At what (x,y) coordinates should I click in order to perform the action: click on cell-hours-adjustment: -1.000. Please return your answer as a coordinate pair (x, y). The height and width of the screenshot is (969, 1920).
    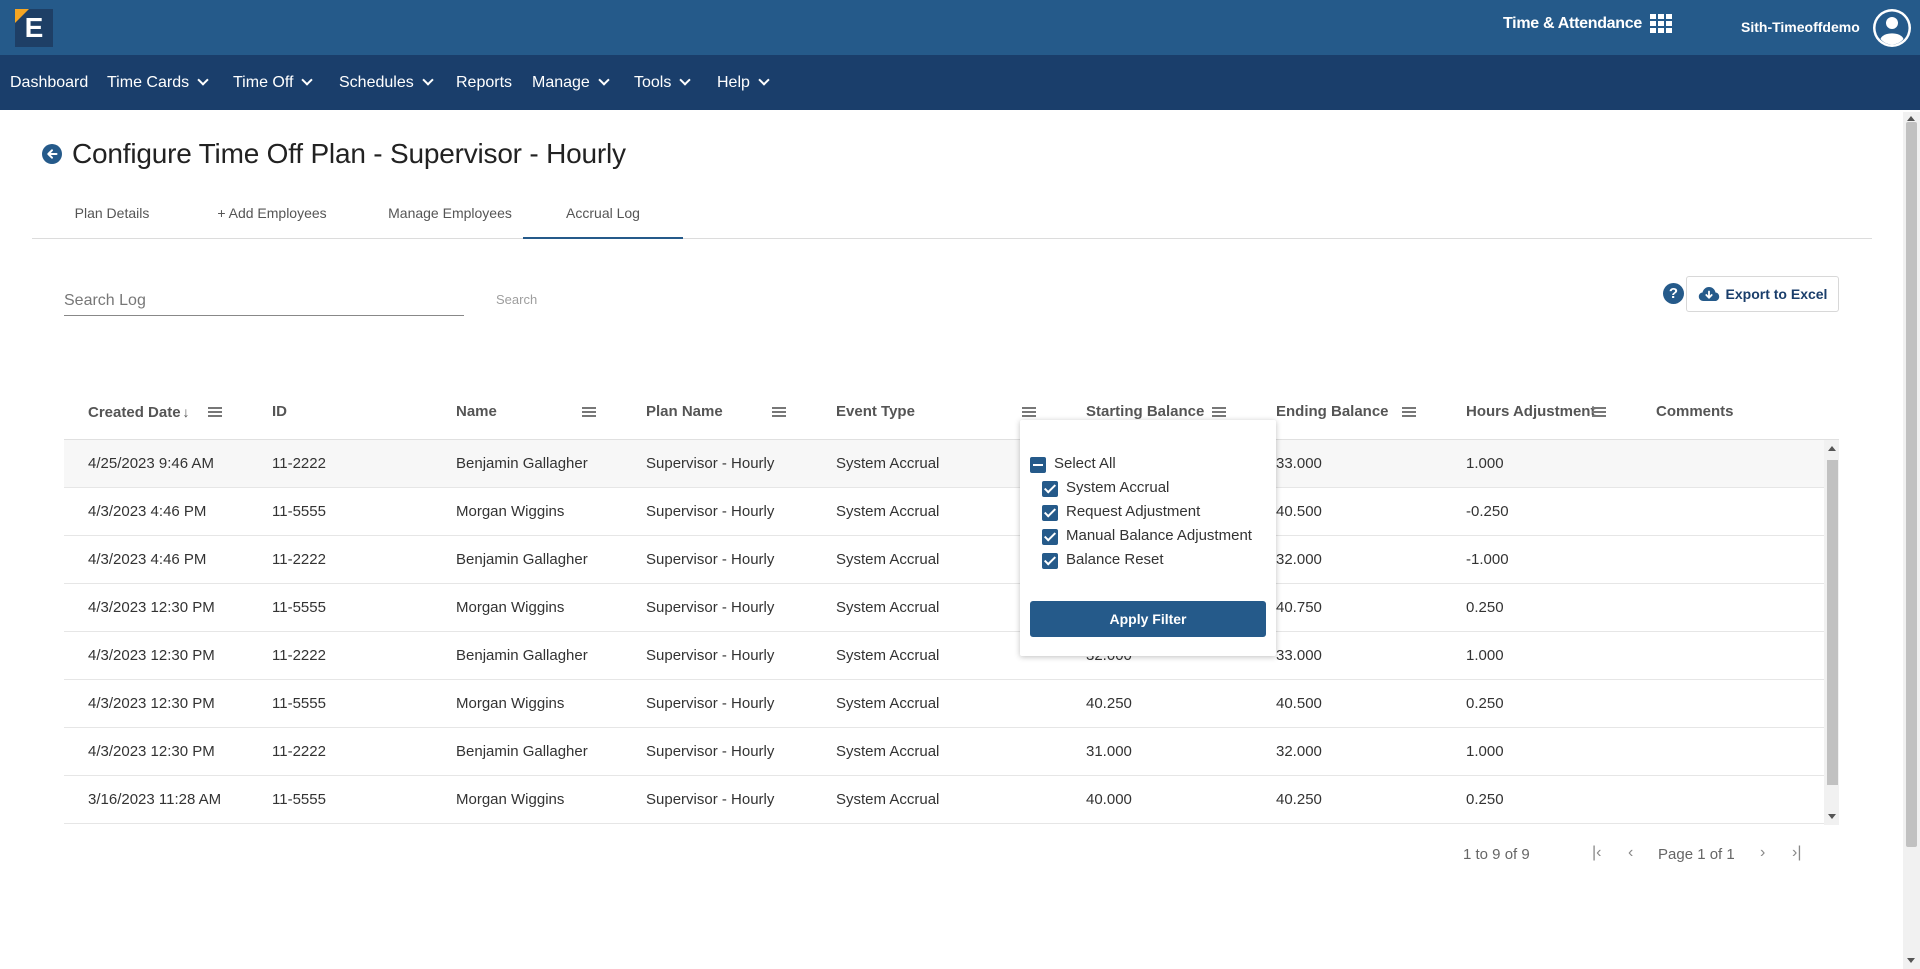
    Looking at the image, I should click on (1487, 559).